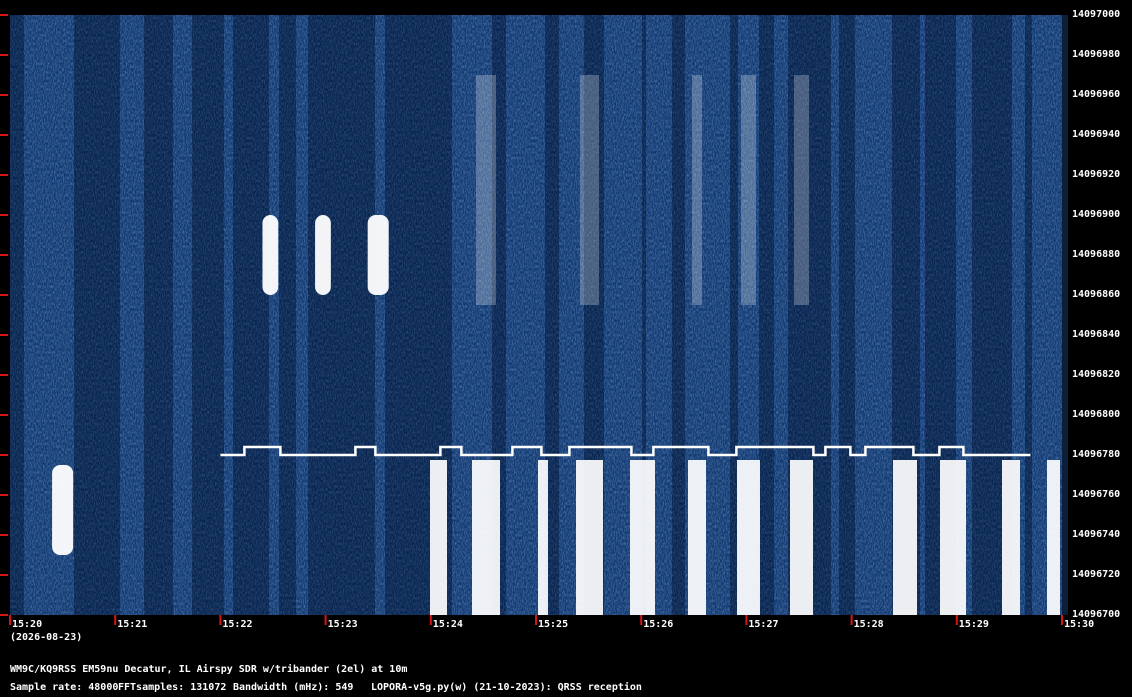 The image size is (1132, 697). What do you see at coordinates (1096, 54) in the screenshot?
I see `y-tick-label: 14096980` at bounding box center [1096, 54].